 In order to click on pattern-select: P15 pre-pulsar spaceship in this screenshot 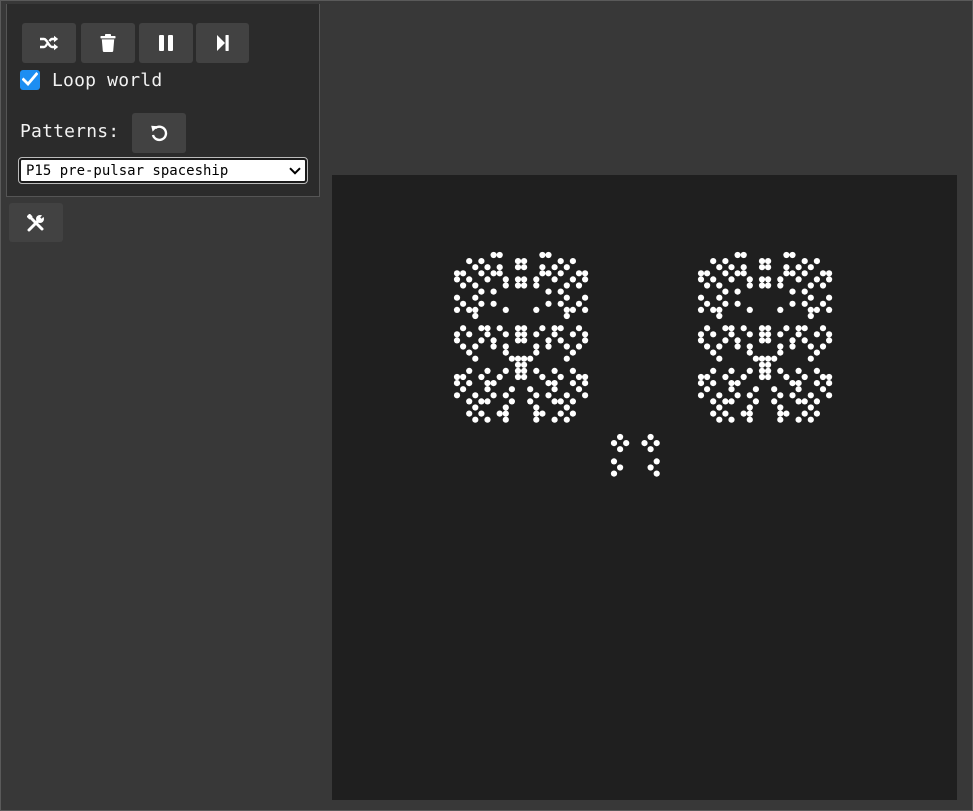, I will do `click(163, 170)`.